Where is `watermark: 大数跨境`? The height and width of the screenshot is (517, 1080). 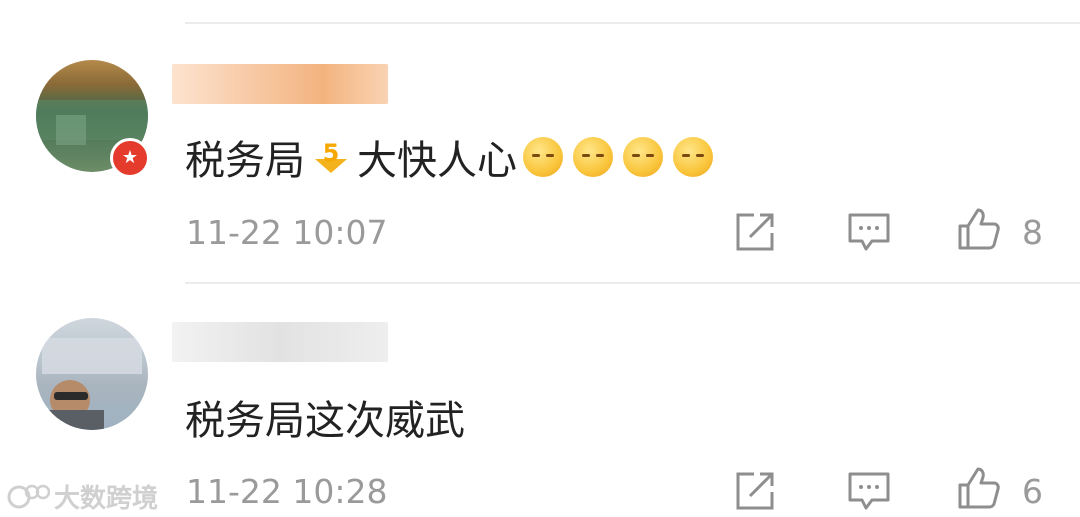
watermark: 大数跨境 is located at coordinates (82, 496).